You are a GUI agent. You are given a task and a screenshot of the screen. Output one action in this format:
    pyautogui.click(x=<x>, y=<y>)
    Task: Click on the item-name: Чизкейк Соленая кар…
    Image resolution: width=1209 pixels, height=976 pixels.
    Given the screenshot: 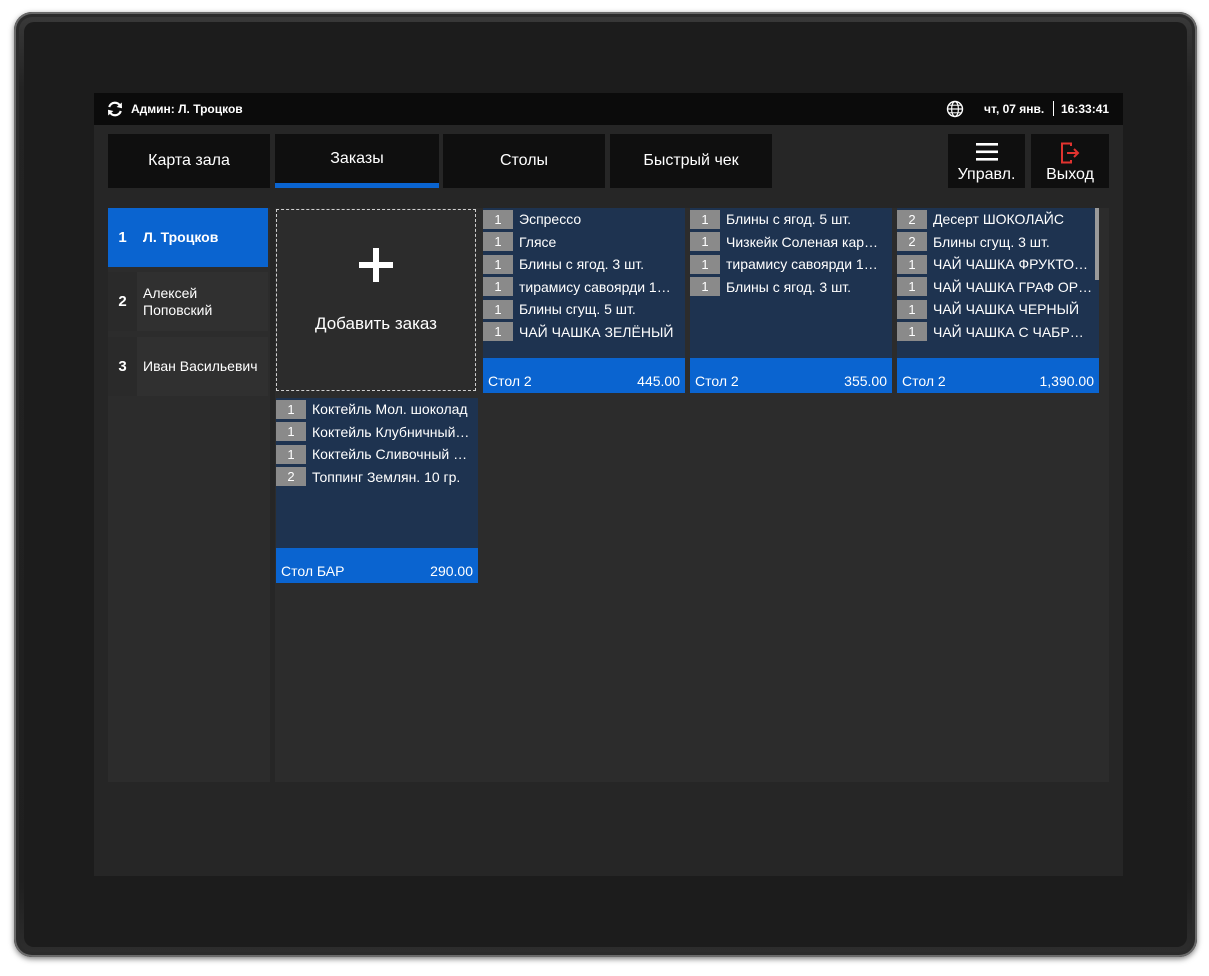 What is the action you would take?
    pyautogui.click(x=802, y=241)
    